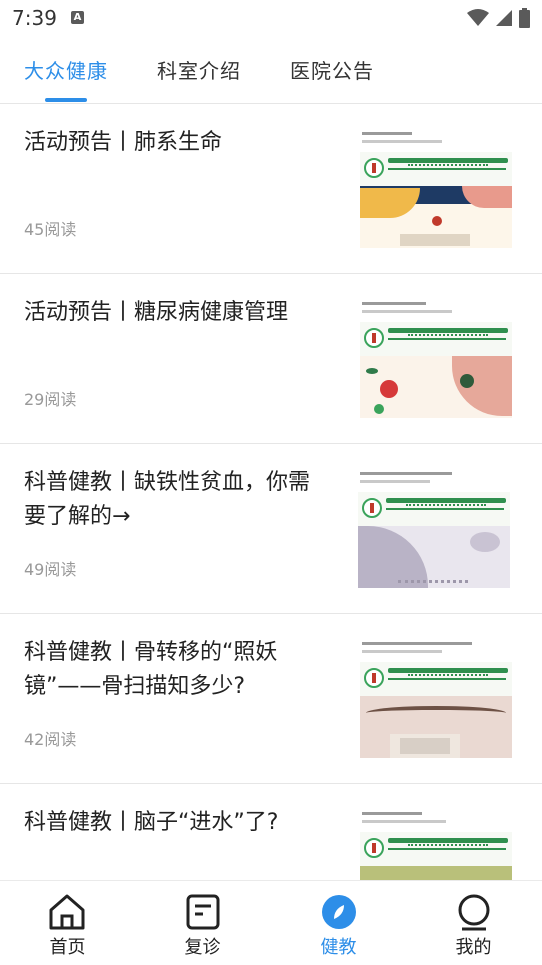 The image size is (542, 965). Describe the element at coordinates (67, 947) in the screenshot. I see `nav-label: 首页` at that location.